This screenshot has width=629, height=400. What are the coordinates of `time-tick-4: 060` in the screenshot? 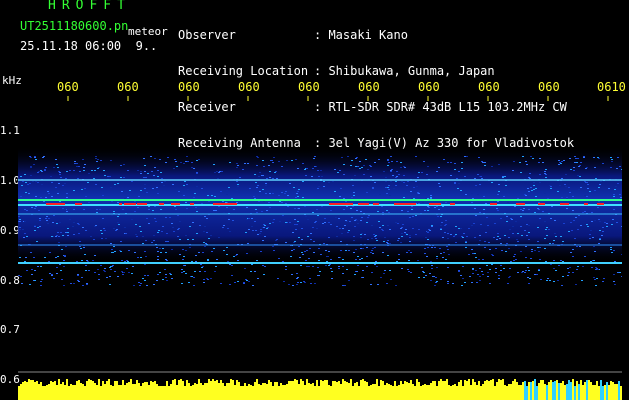 It's located at (249, 87).